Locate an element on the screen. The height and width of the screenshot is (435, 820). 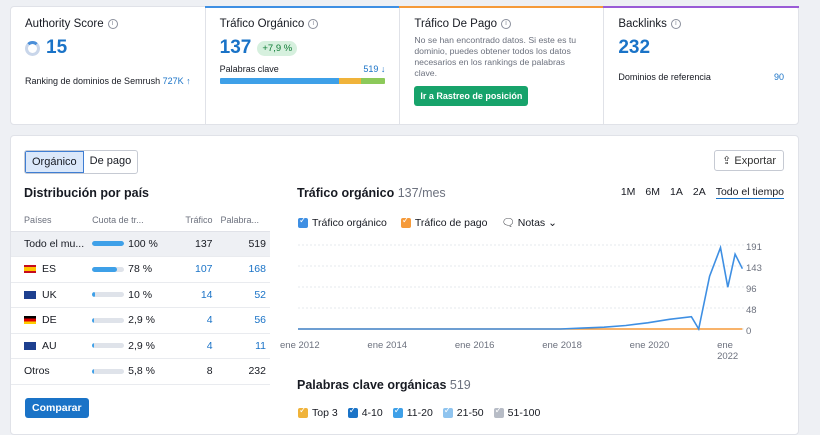
traffic-value: 8 is located at coordinates (191, 371).